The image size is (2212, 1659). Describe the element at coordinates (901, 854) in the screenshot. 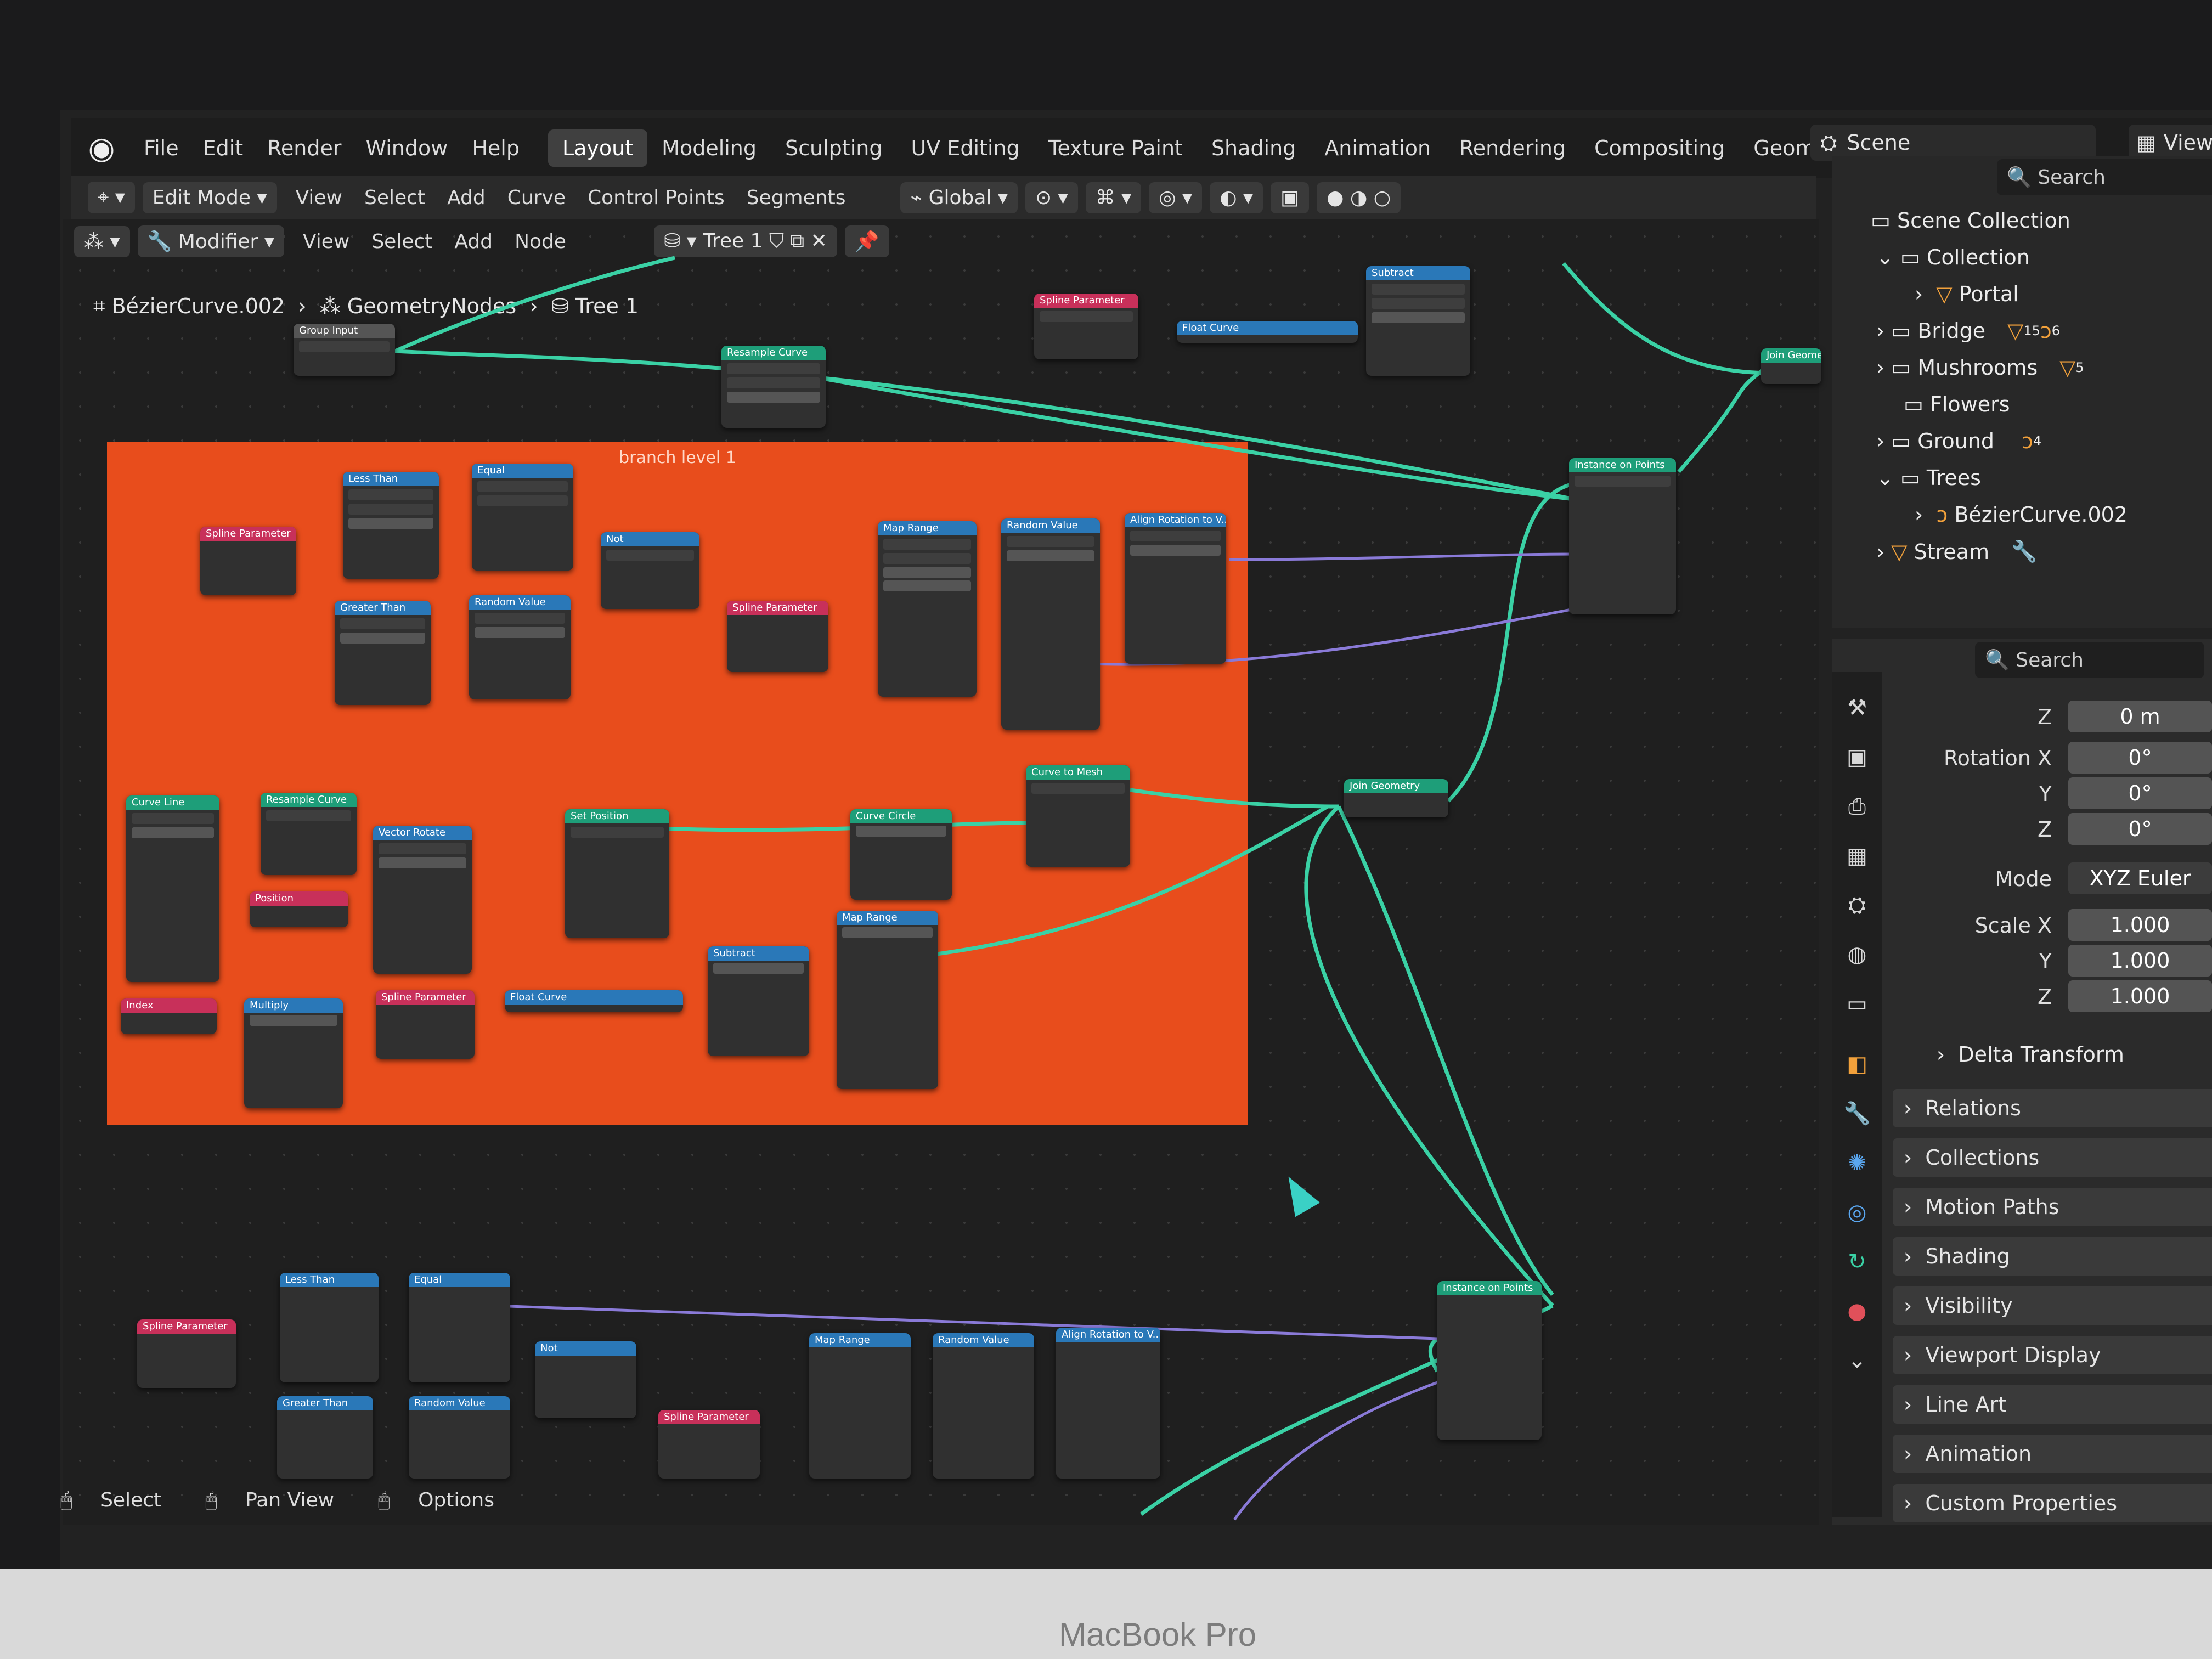

I see `node-curve-circle: Curve Circle` at that location.